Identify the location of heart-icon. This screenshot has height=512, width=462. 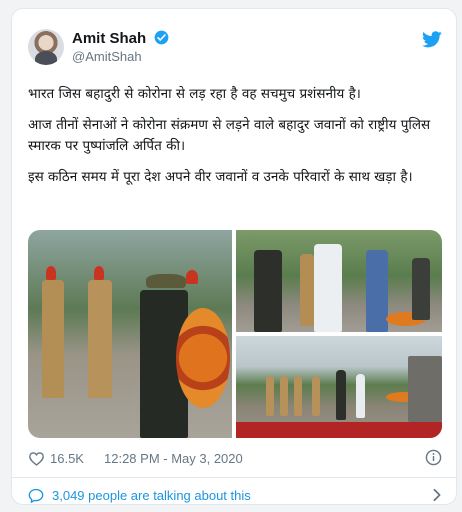
(36, 460).